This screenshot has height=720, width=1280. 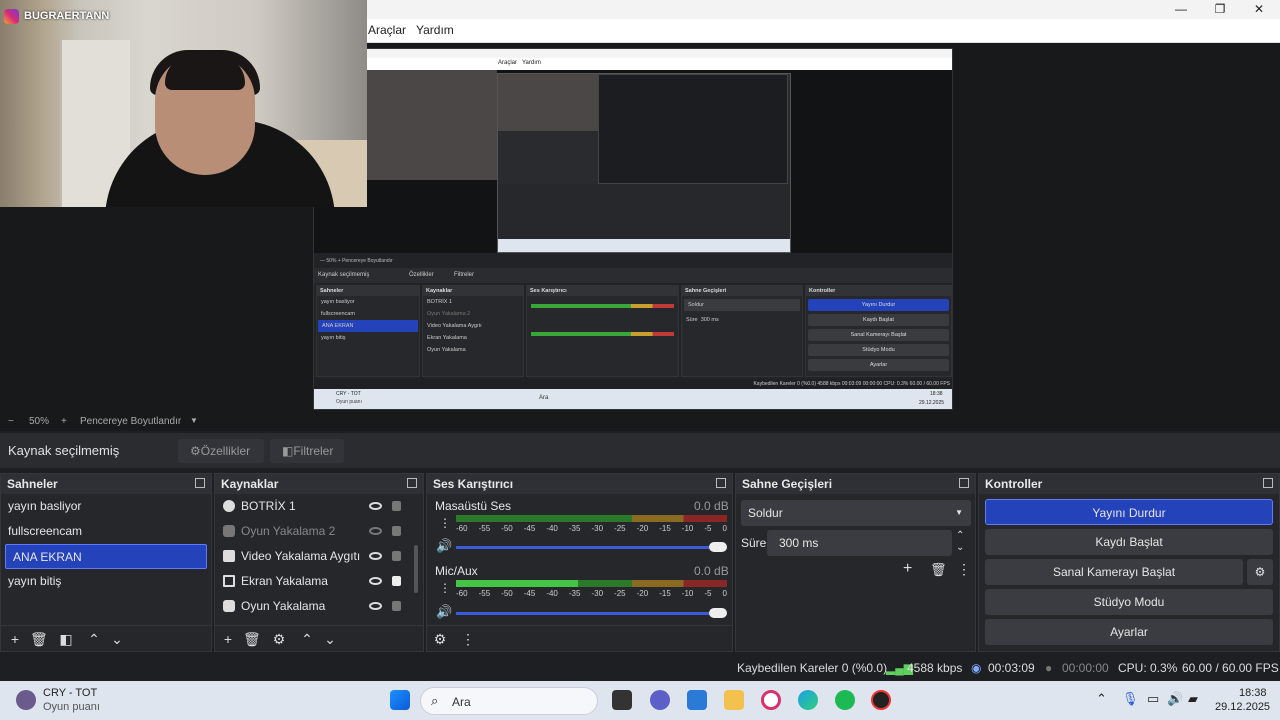 I want to click on source-item: Oyun Yakalama 2, so click(x=319, y=531).